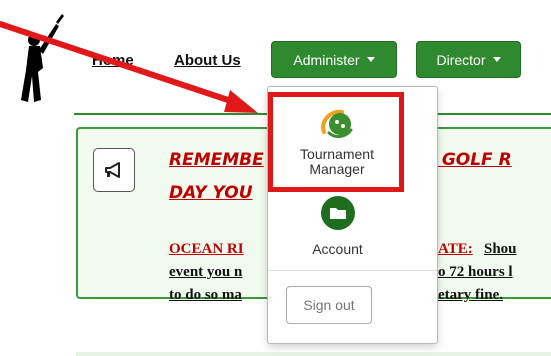  Describe the element at coordinates (326, 59) in the screenshot. I see `administer-label: Administer` at that location.